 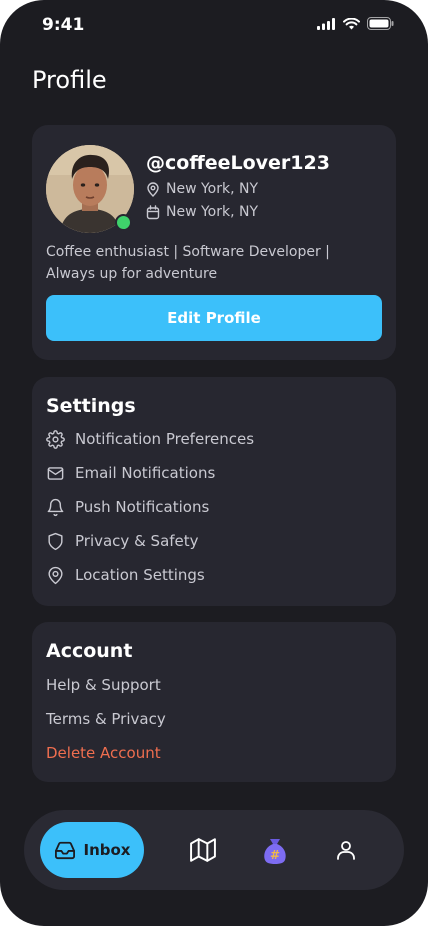 I want to click on tab-profile, so click(x=346, y=850).